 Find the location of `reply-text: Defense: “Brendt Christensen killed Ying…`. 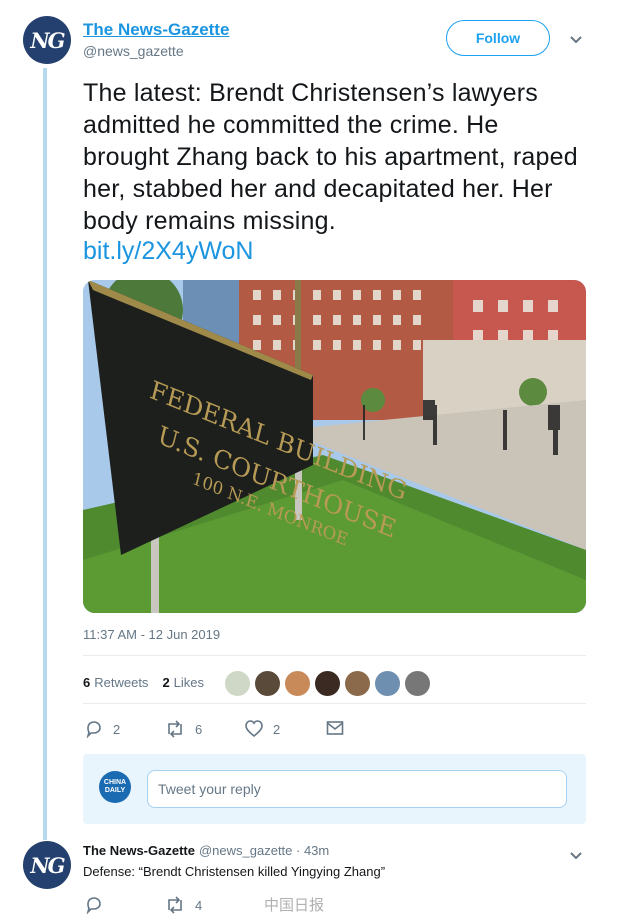

reply-text: Defense: “Brendt Christensen killed Ying… is located at coordinates (234, 871).